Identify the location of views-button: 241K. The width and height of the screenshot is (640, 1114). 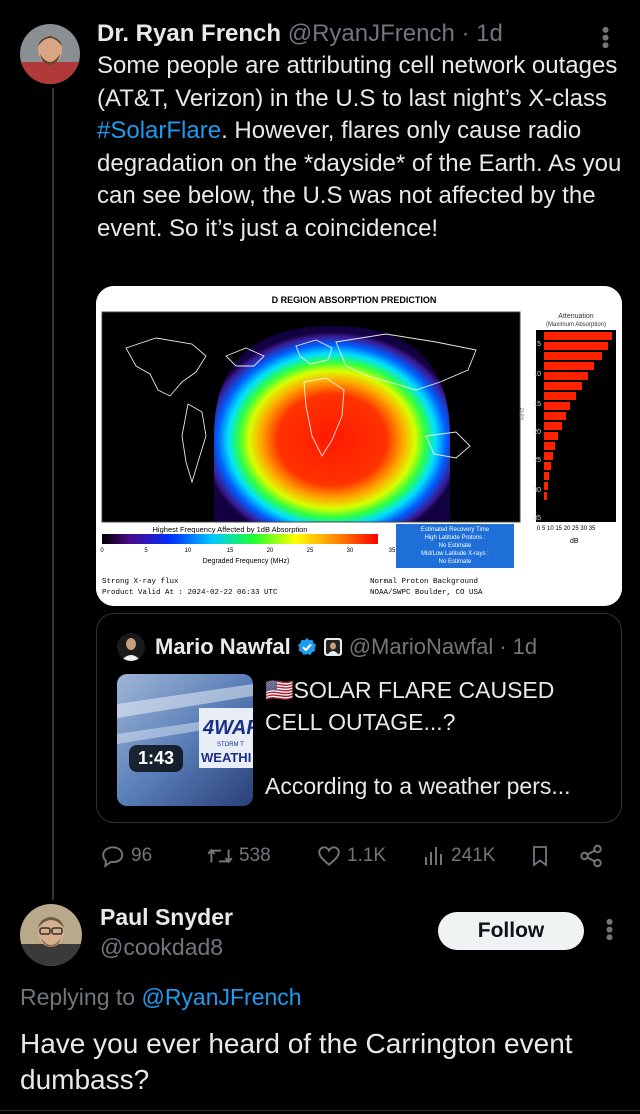
(458, 856).